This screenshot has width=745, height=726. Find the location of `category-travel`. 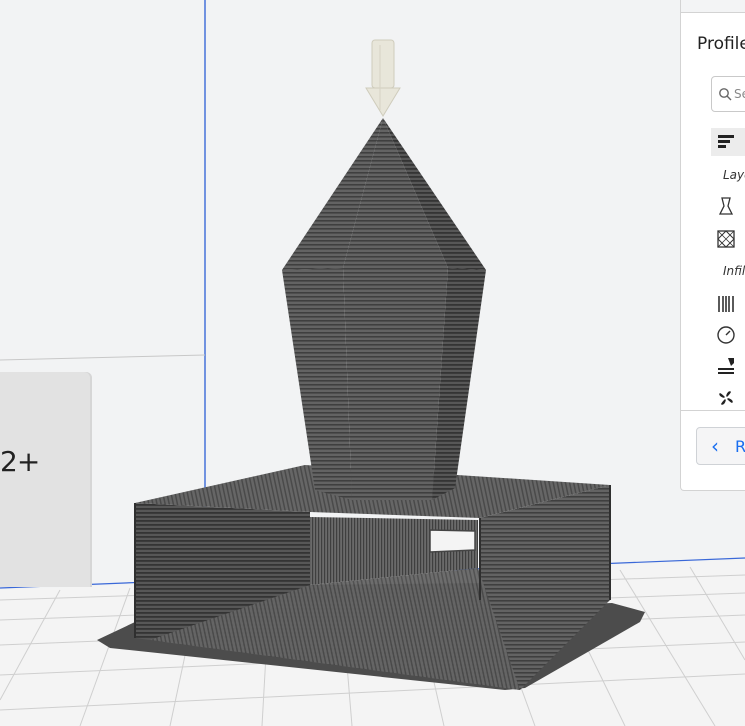

category-travel is located at coordinates (728, 366).